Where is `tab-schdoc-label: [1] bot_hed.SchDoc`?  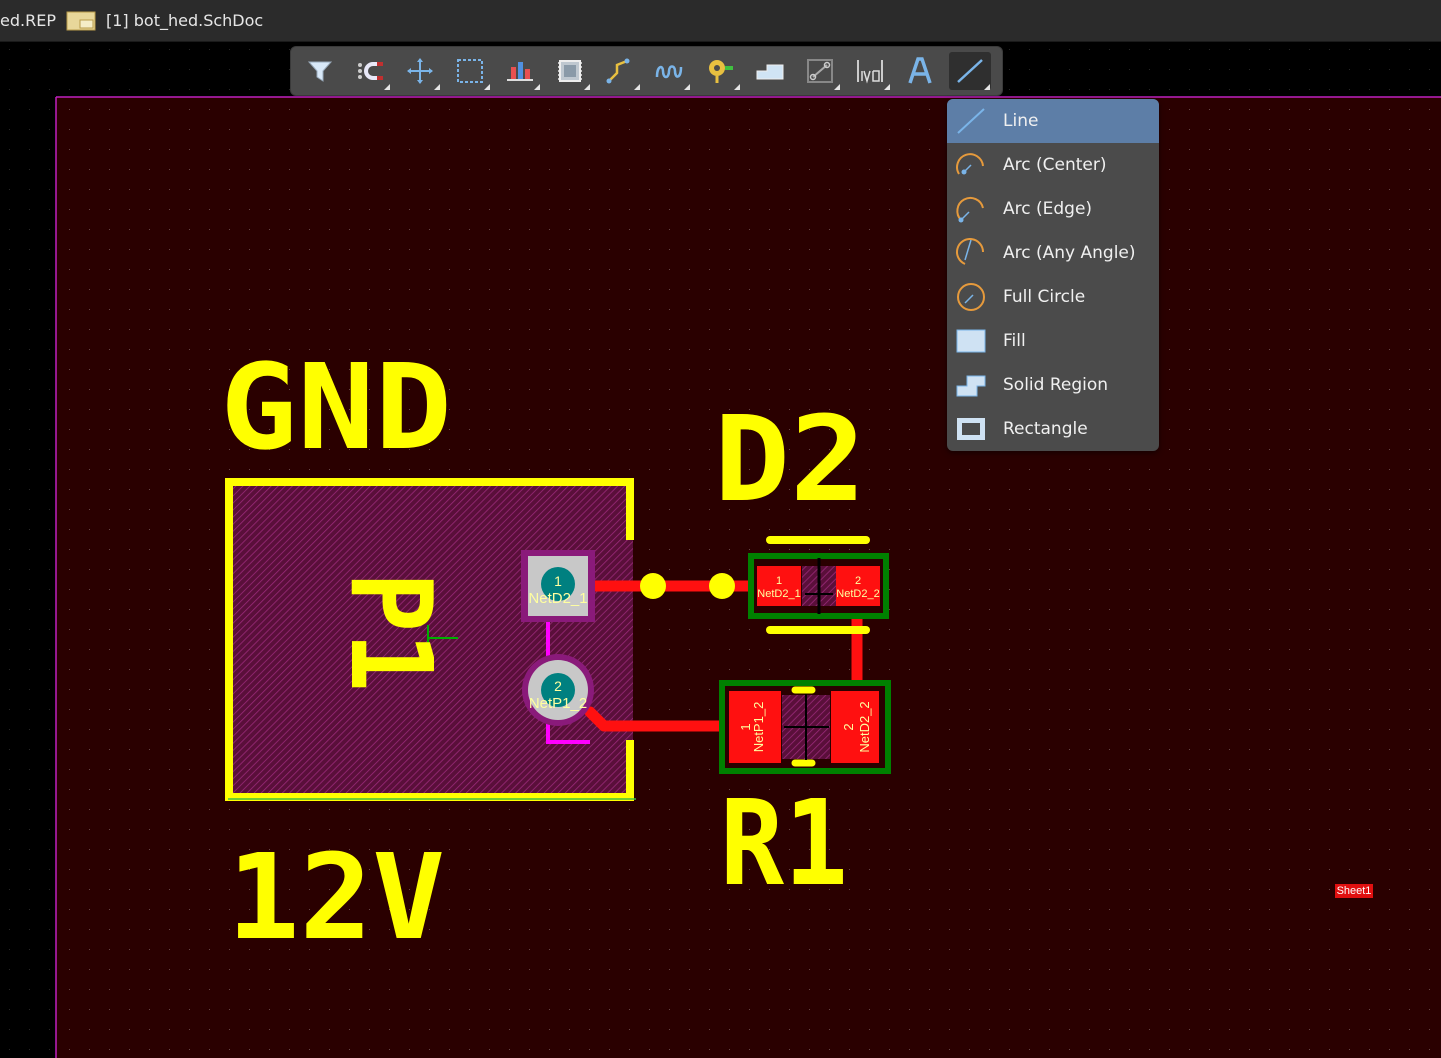
tab-schdoc-label: [1] bot_hed.SchDoc is located at coordinates (185, 20).